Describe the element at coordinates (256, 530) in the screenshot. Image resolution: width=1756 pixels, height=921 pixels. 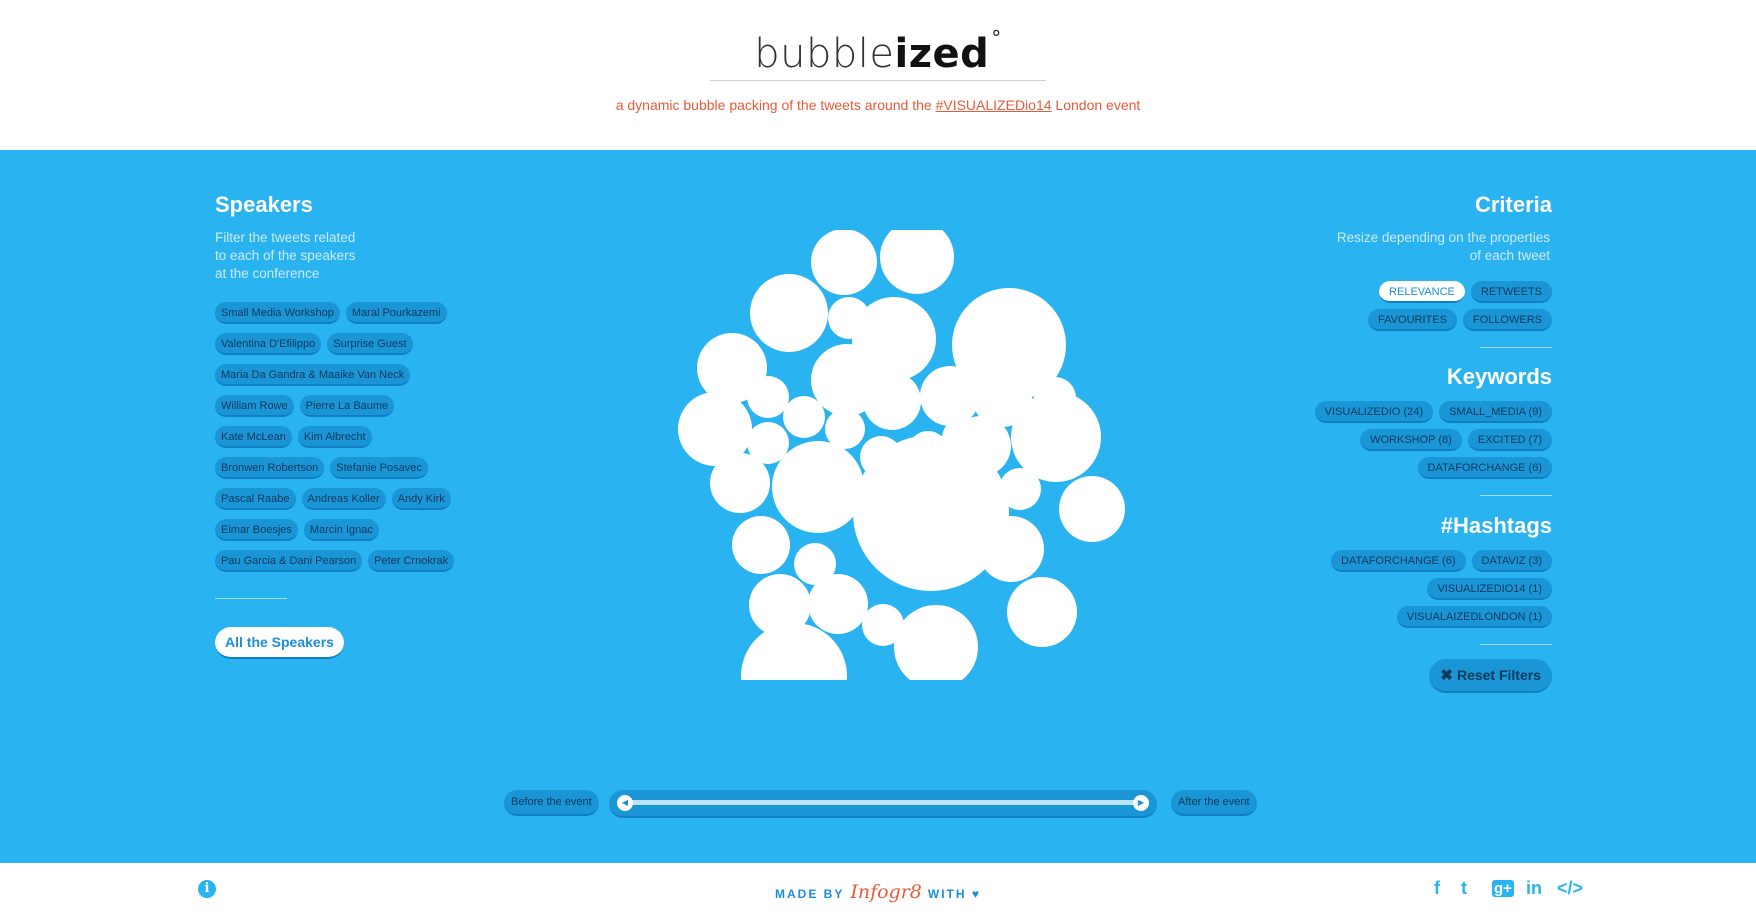
I see `speaker-filter-button: Eimar Boesjes` at that location.